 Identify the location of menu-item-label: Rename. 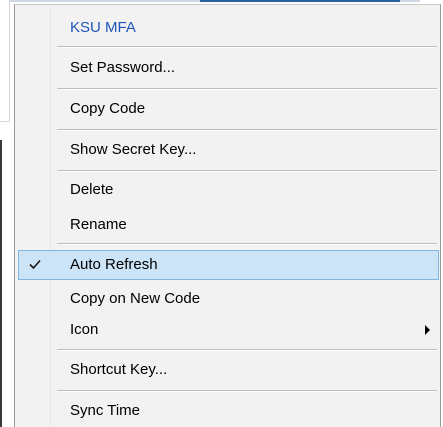
(98, 224).